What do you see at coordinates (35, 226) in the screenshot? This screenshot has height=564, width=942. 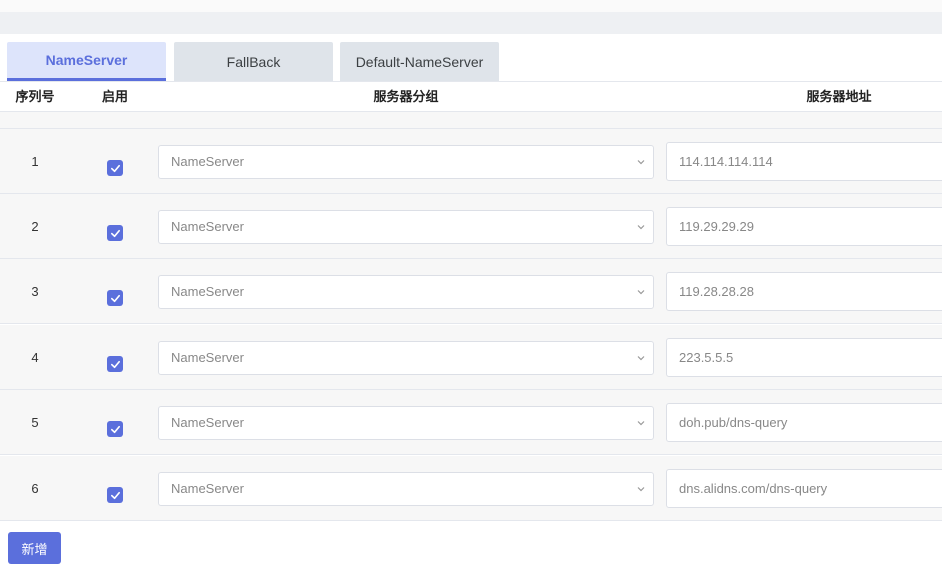 I see `row-index: 2` at bounding box center [35, 226].